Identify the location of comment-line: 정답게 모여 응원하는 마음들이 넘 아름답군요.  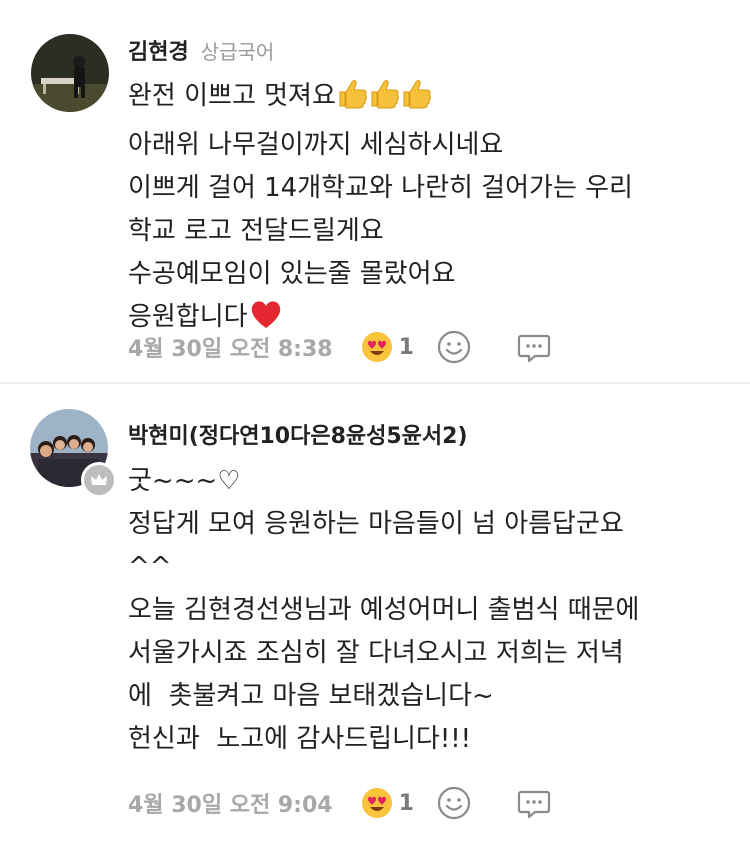
(376, 524).